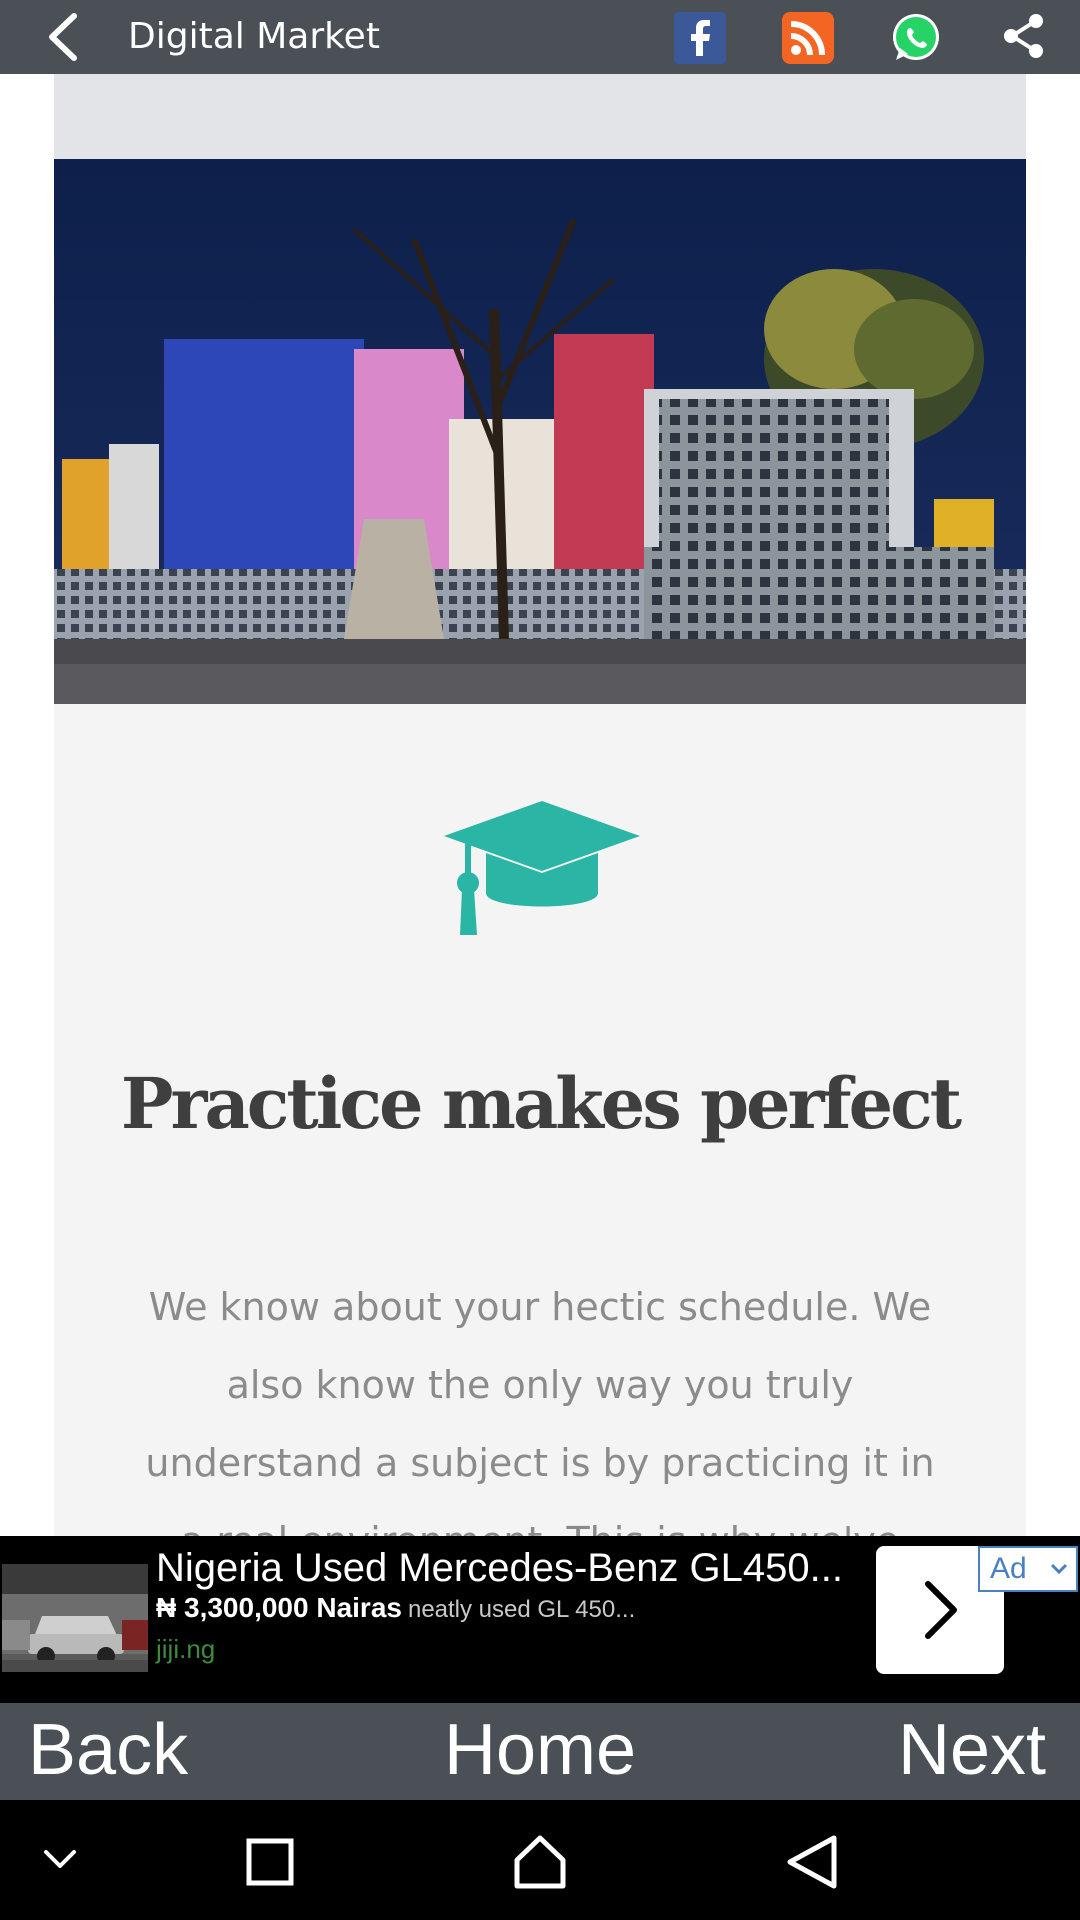 This screenshot has width=1080, height=1920. I want to click on graduation-cap-icon, so click(542, 868).